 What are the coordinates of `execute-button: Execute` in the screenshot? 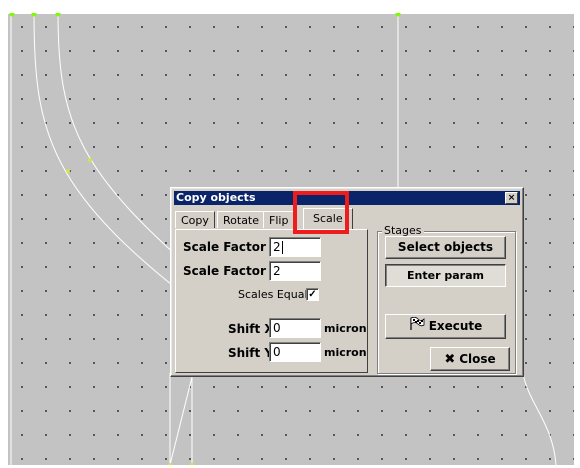 It's located at (445, 326).